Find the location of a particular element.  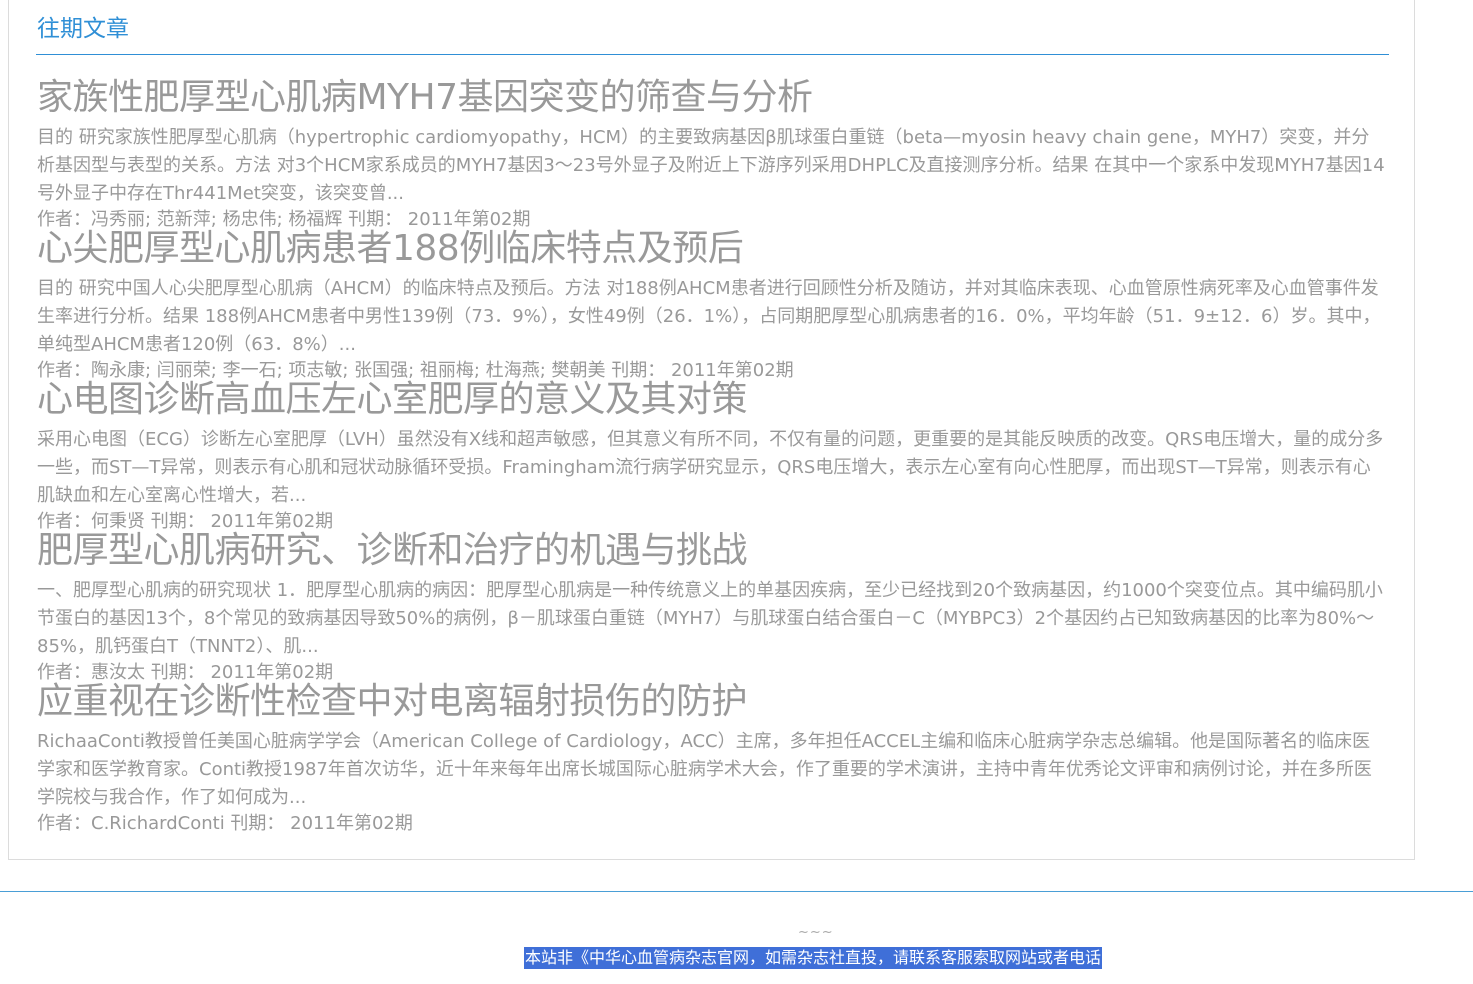

article-title-link: 肥厚型心肌病研究、诊断和治疗的机遇与挑战 is located at coordinates (712, 551).